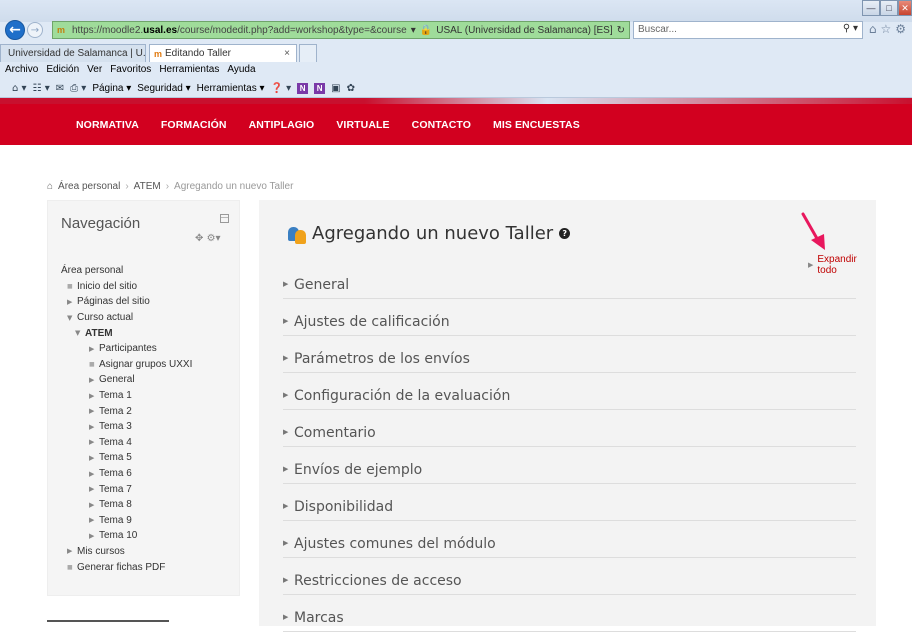  Describe the element at coordinates (351, 88) in the screenshot. I see `addon-icon: ✿` at that location.